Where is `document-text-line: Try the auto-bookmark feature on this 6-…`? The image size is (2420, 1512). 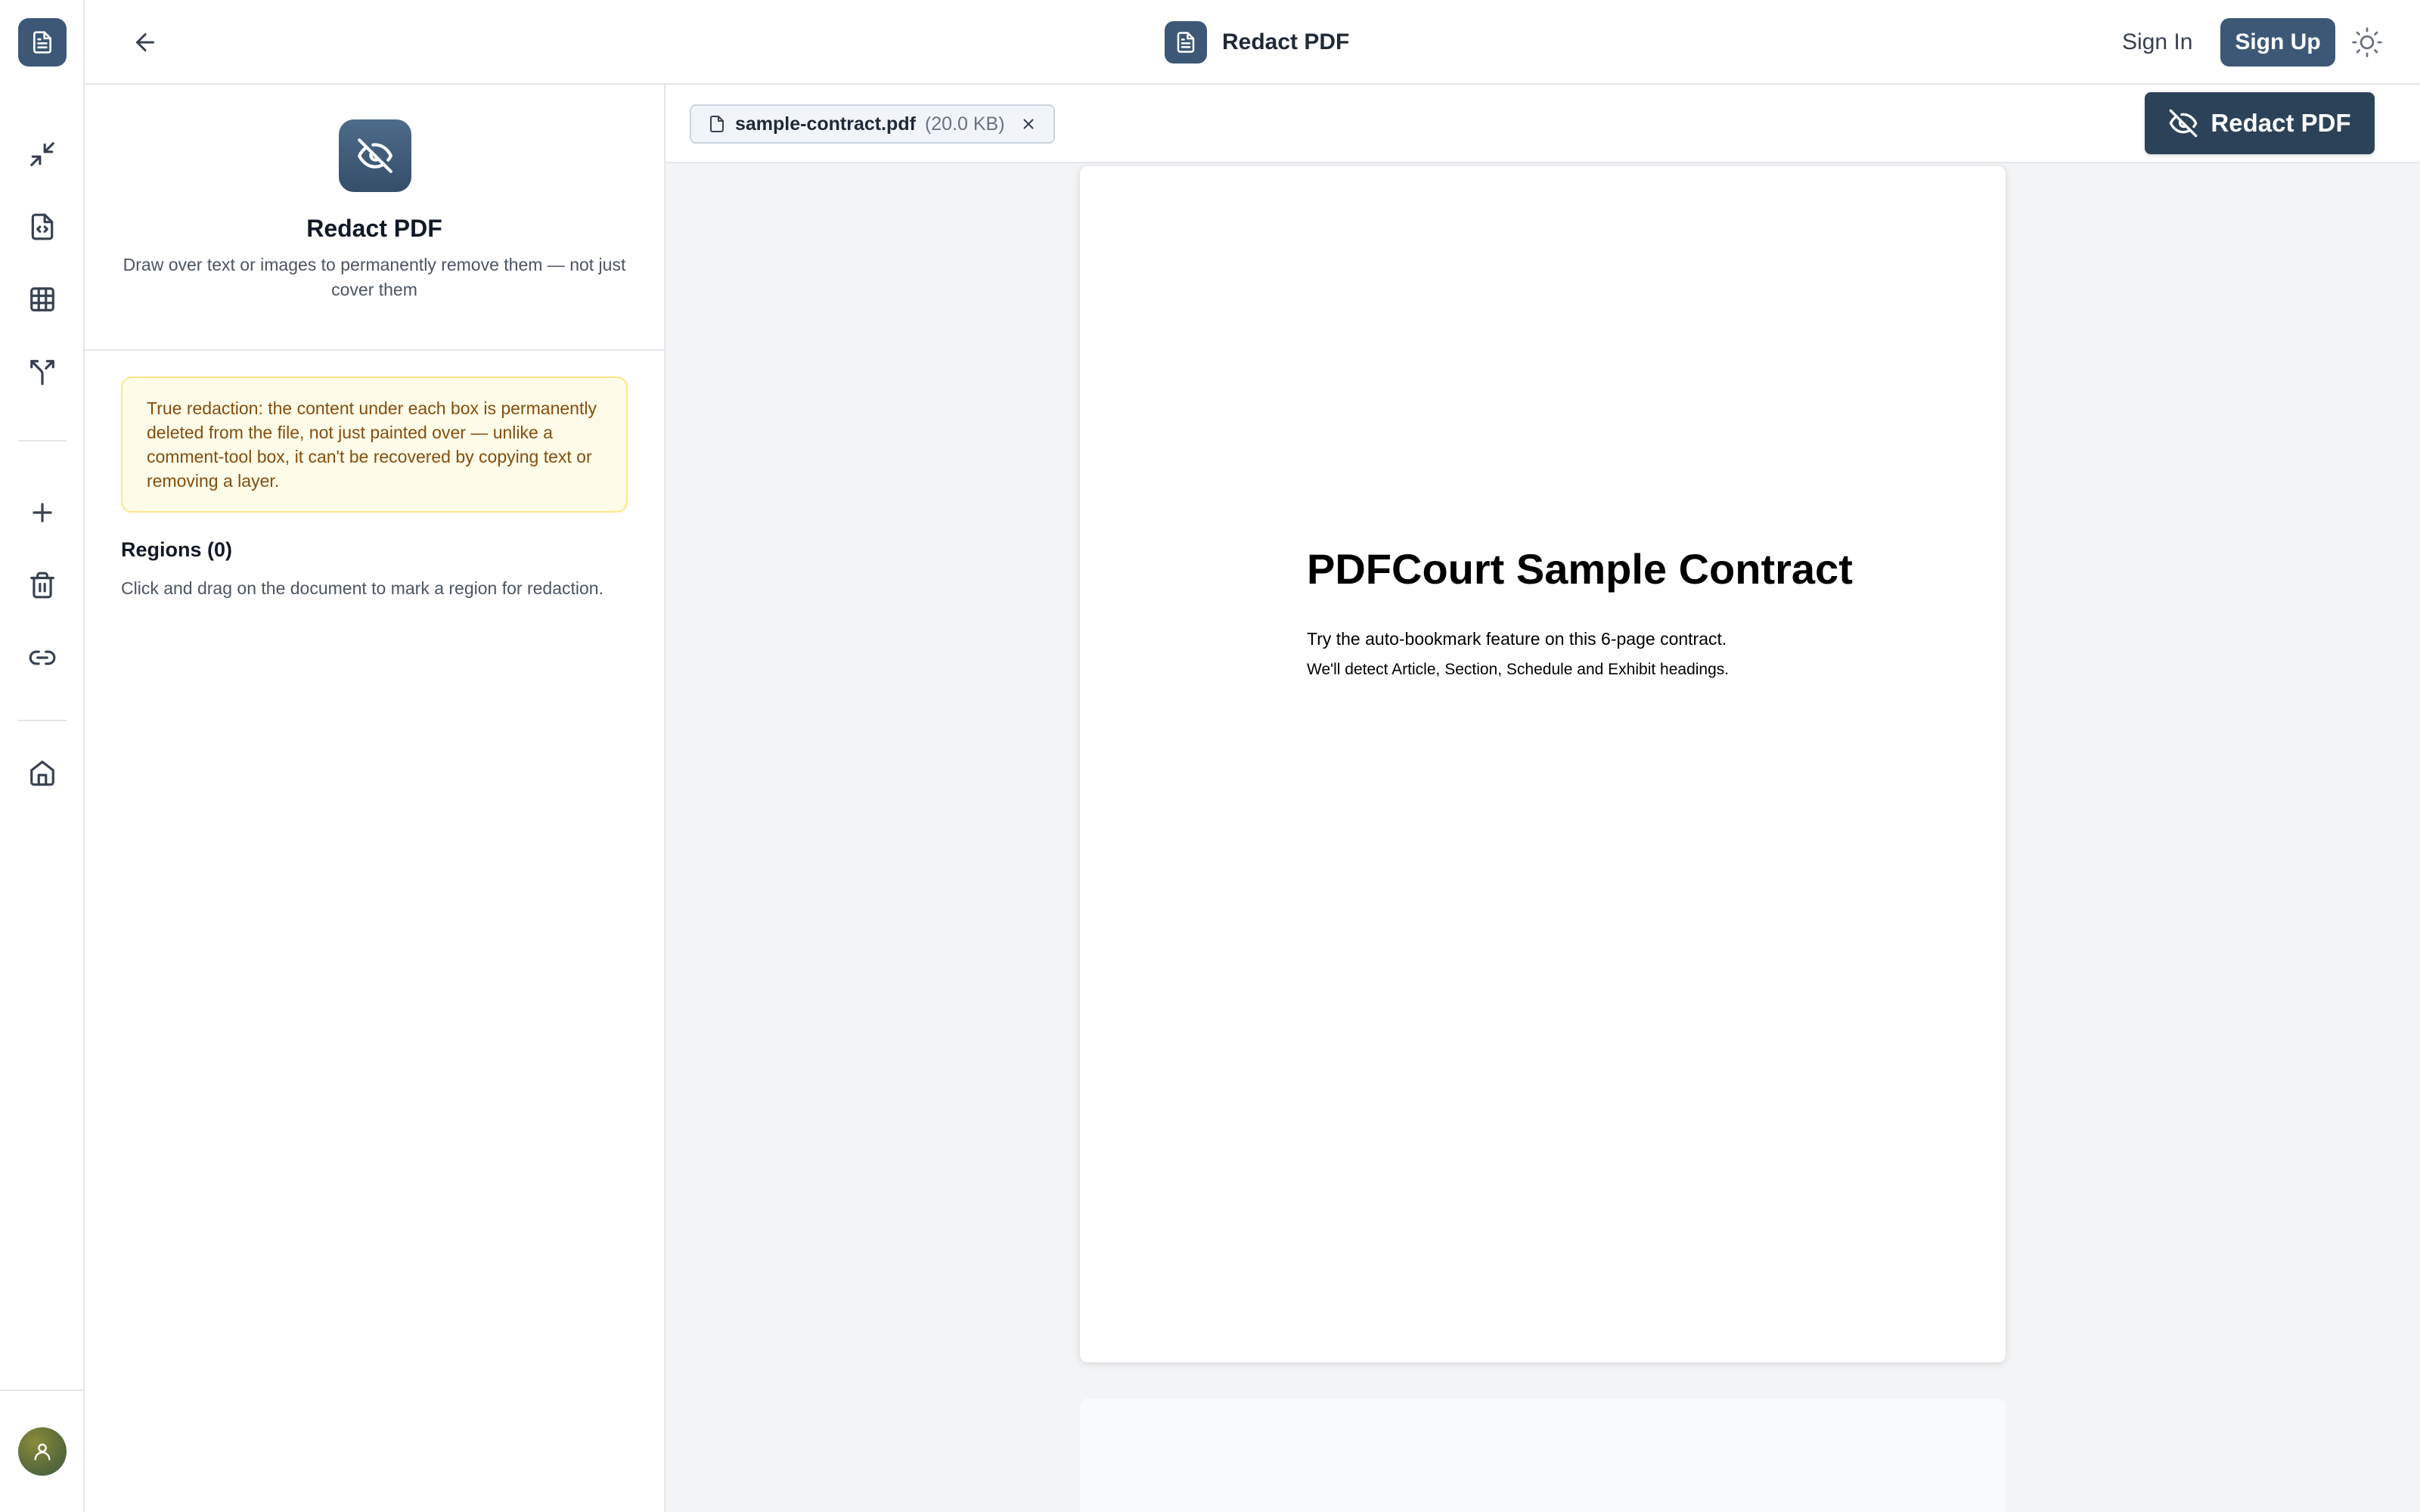
document-text-line: Try the auto-bookmark feature on this 6-… is located at coordinates (1517, 639).